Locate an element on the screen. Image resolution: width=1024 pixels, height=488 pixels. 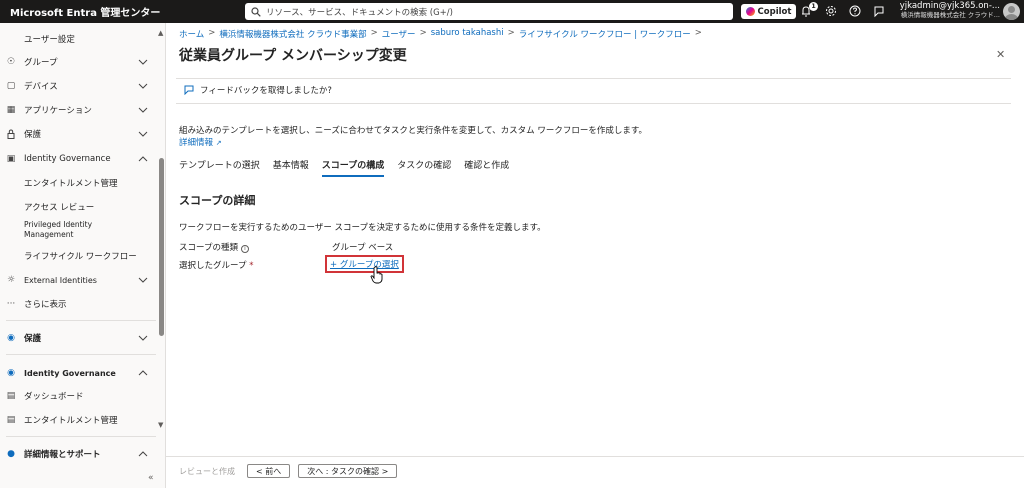
sidebar-item-protection: 保護 is located at coordinates (78, 134).